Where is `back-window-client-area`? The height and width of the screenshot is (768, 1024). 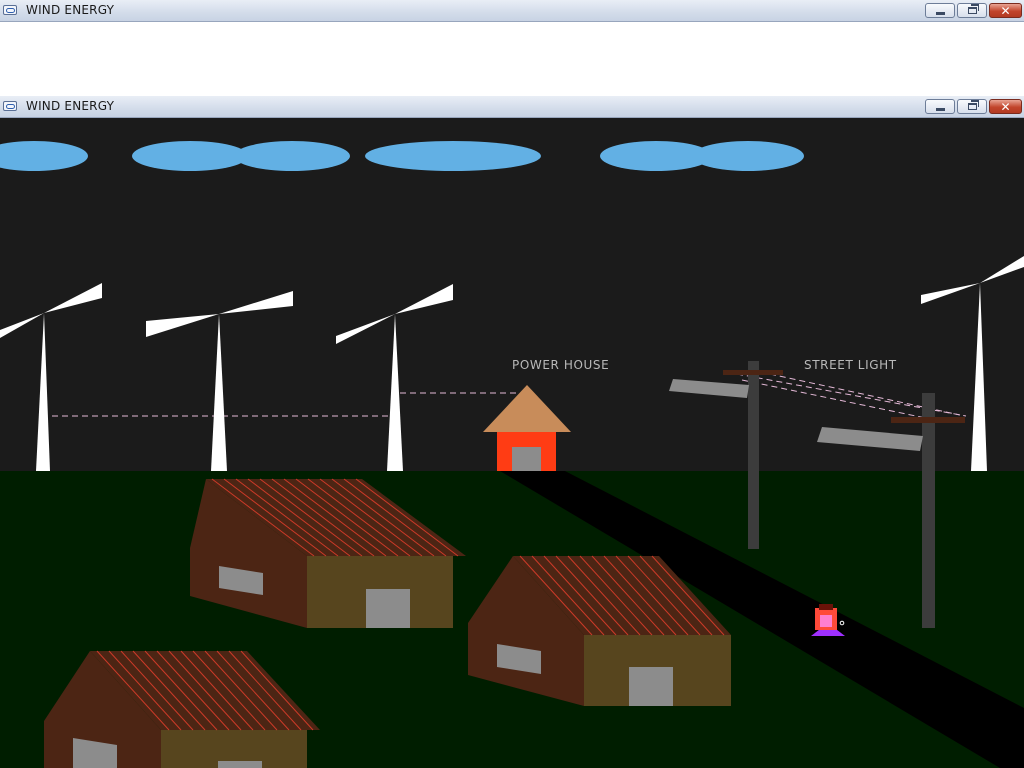 back-window-client-area is located at coordinates (512, 59).